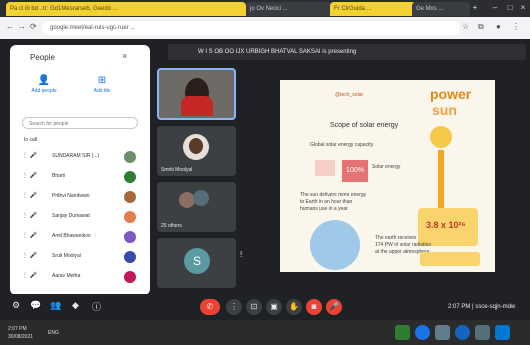 The height and width of the screenshot is (345, 530). I want to click on info-icon: ⓘ, so click(96, 306).